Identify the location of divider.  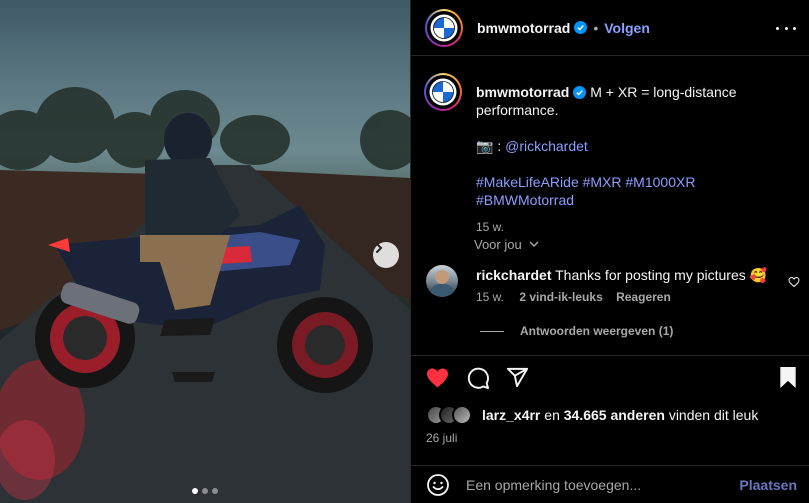
(609, 355).